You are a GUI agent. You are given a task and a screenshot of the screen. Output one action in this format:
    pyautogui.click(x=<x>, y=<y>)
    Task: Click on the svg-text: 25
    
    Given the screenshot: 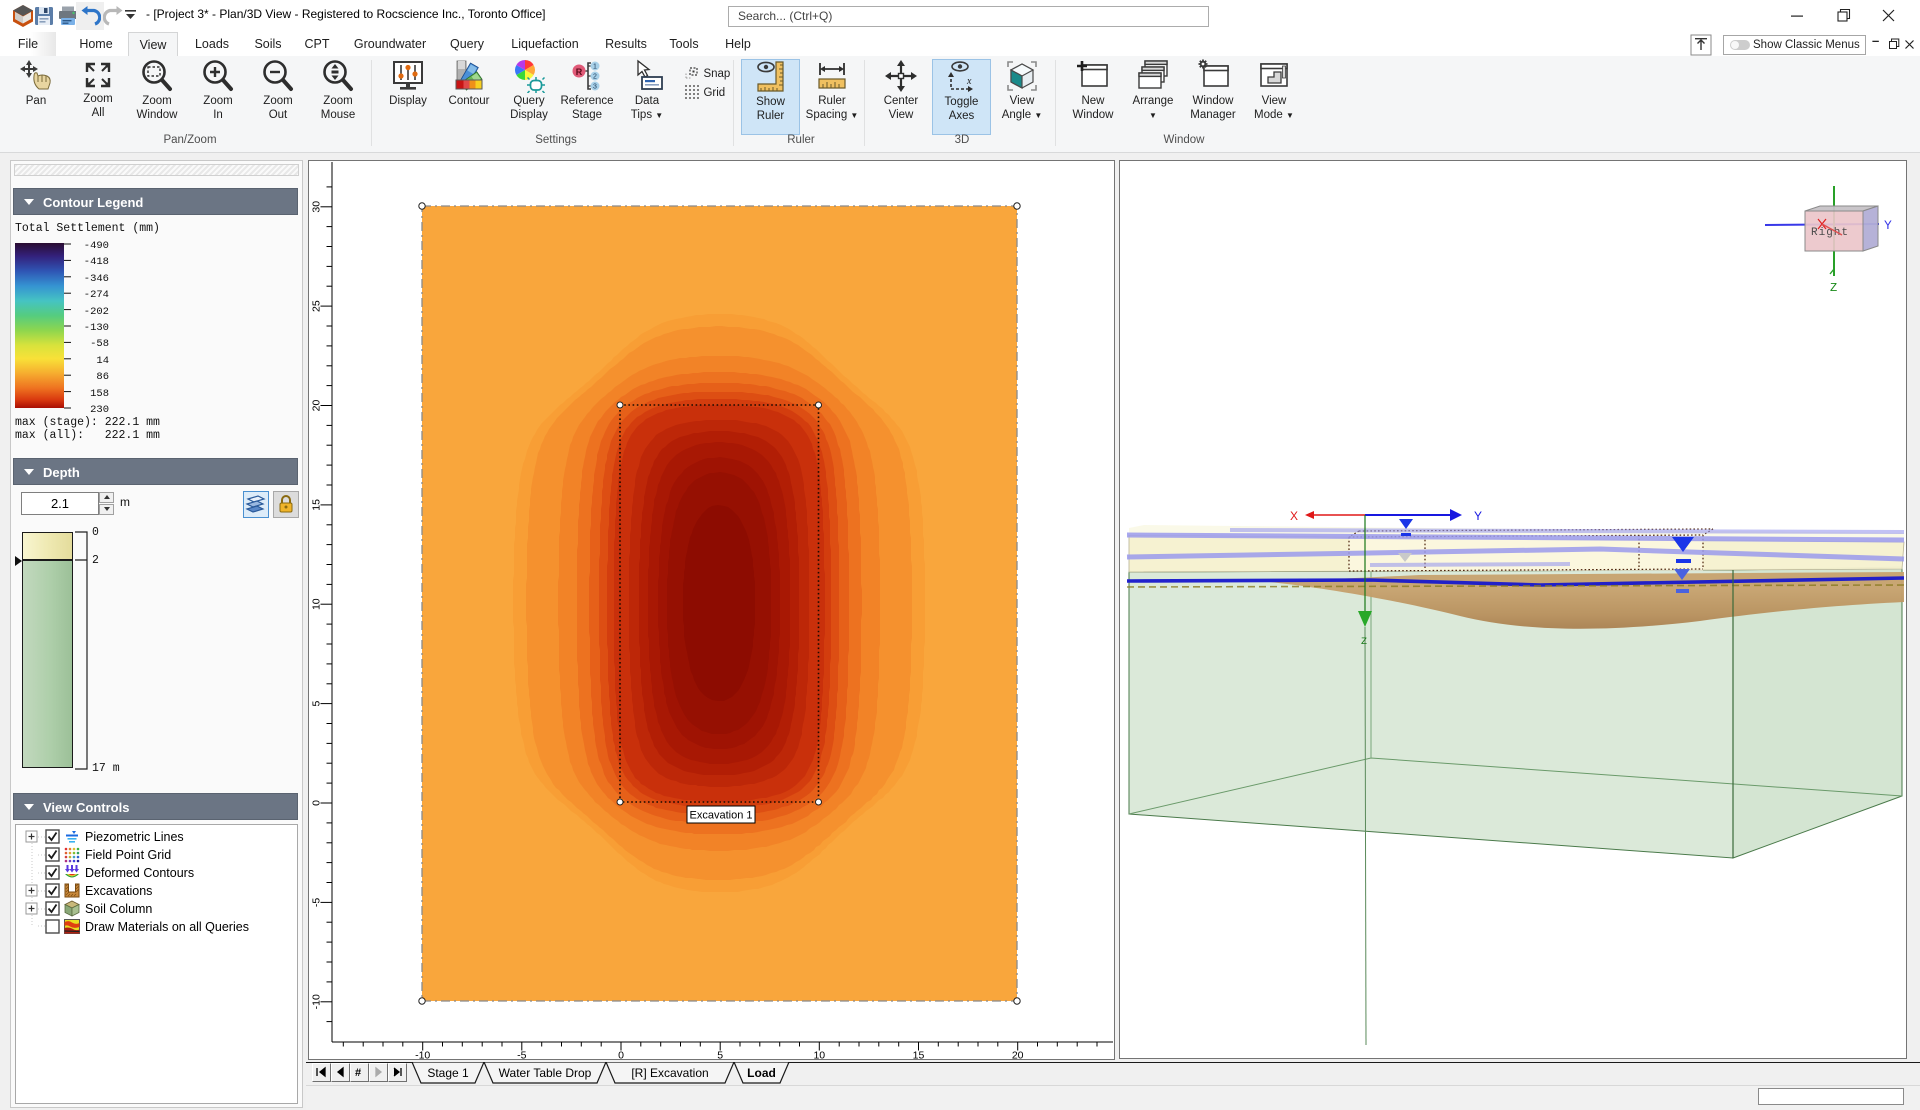 What is the action you would take?
    pyautogui.click(x=317, y=306)
    